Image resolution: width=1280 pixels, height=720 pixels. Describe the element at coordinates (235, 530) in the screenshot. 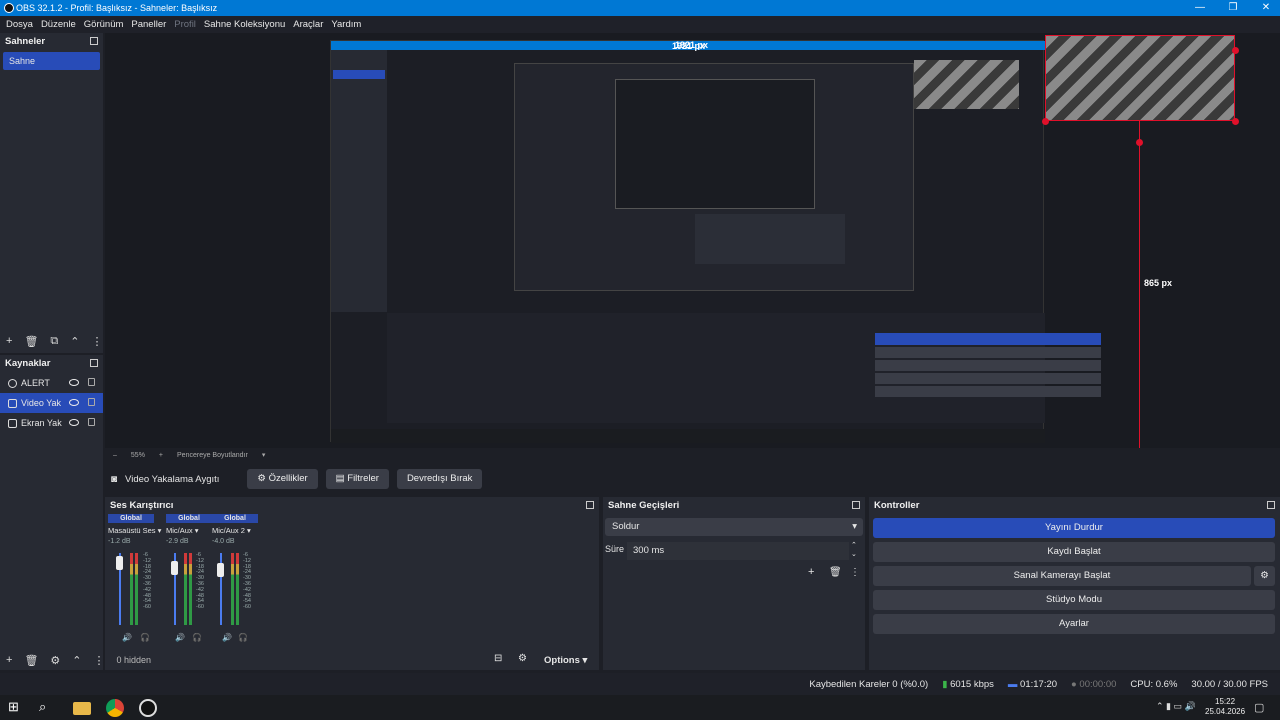

I see `channel-name: Mic/Aux 2 ▾` at that location.